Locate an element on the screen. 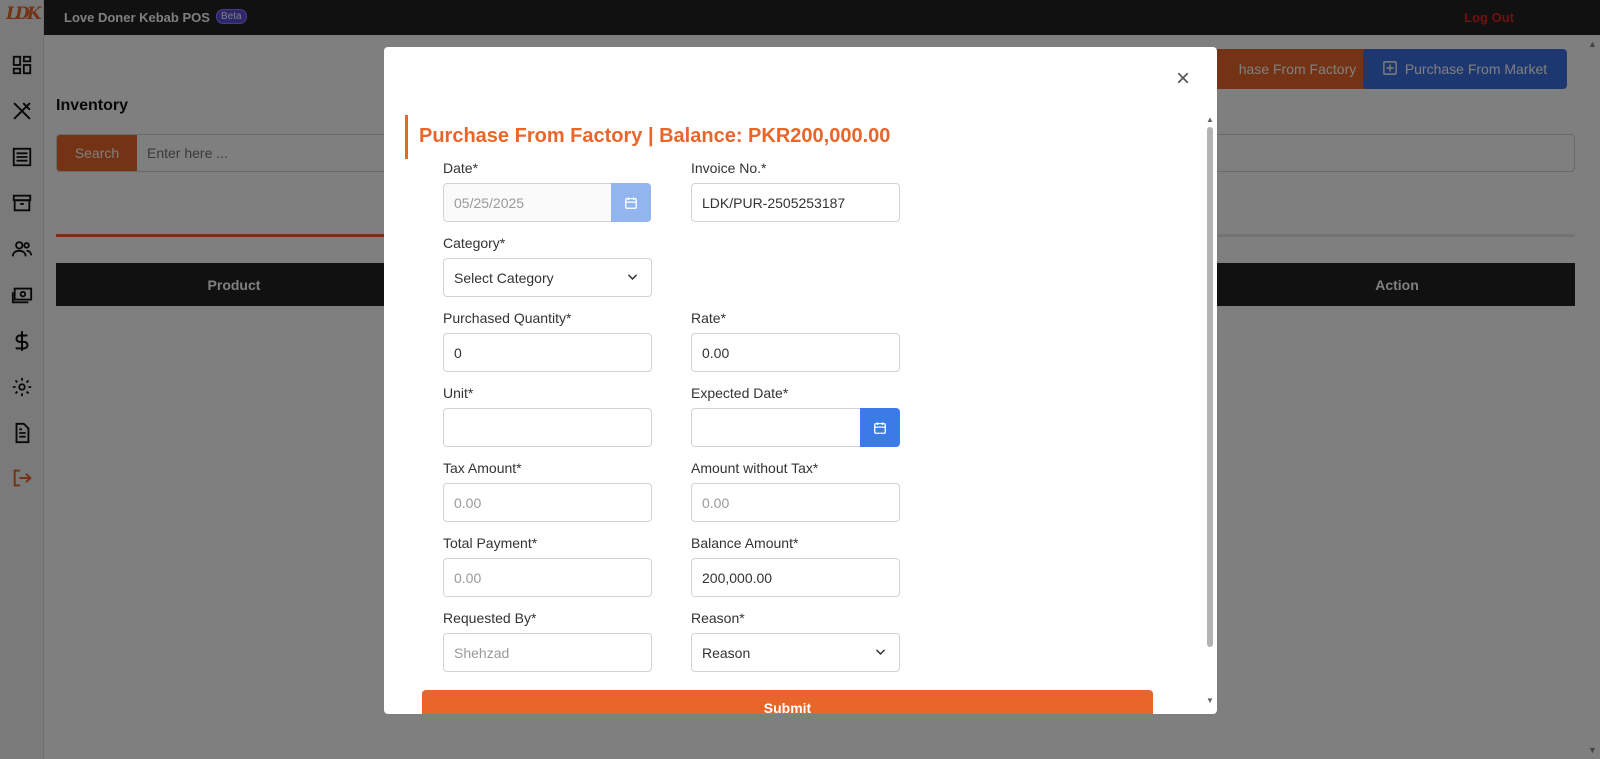  quantity-label: Purchased Quantity* is located at coordinates (507, 318).